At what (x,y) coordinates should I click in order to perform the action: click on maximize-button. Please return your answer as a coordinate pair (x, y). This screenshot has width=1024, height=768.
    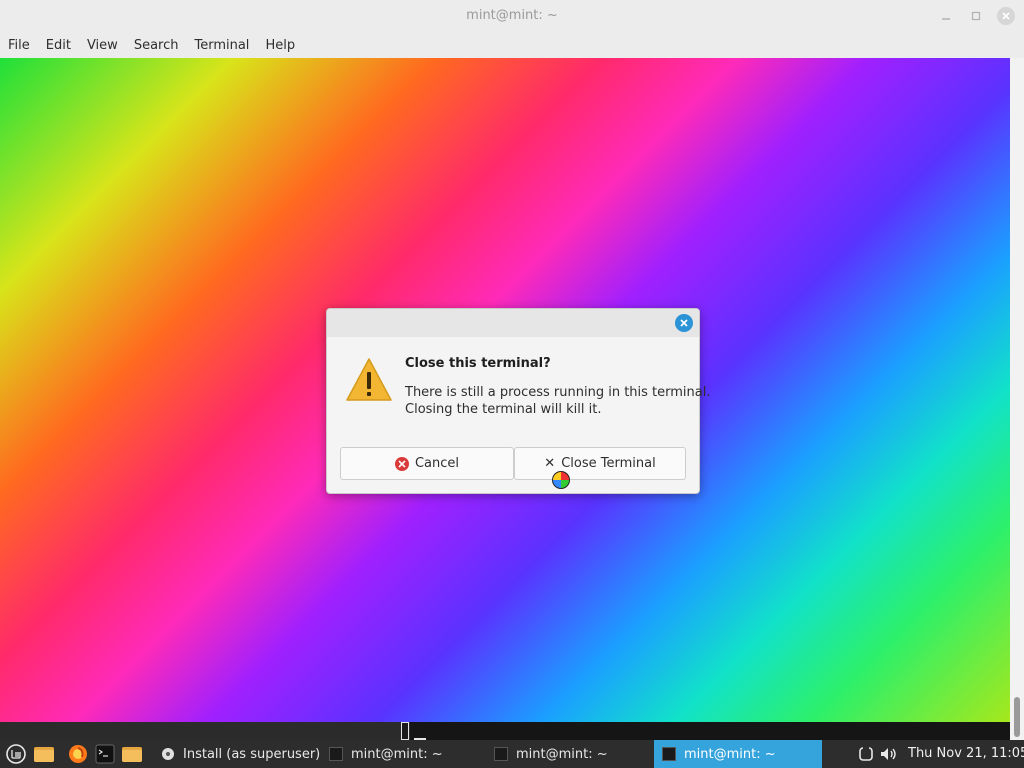
    Looking at the image, I should click on (976, 16).